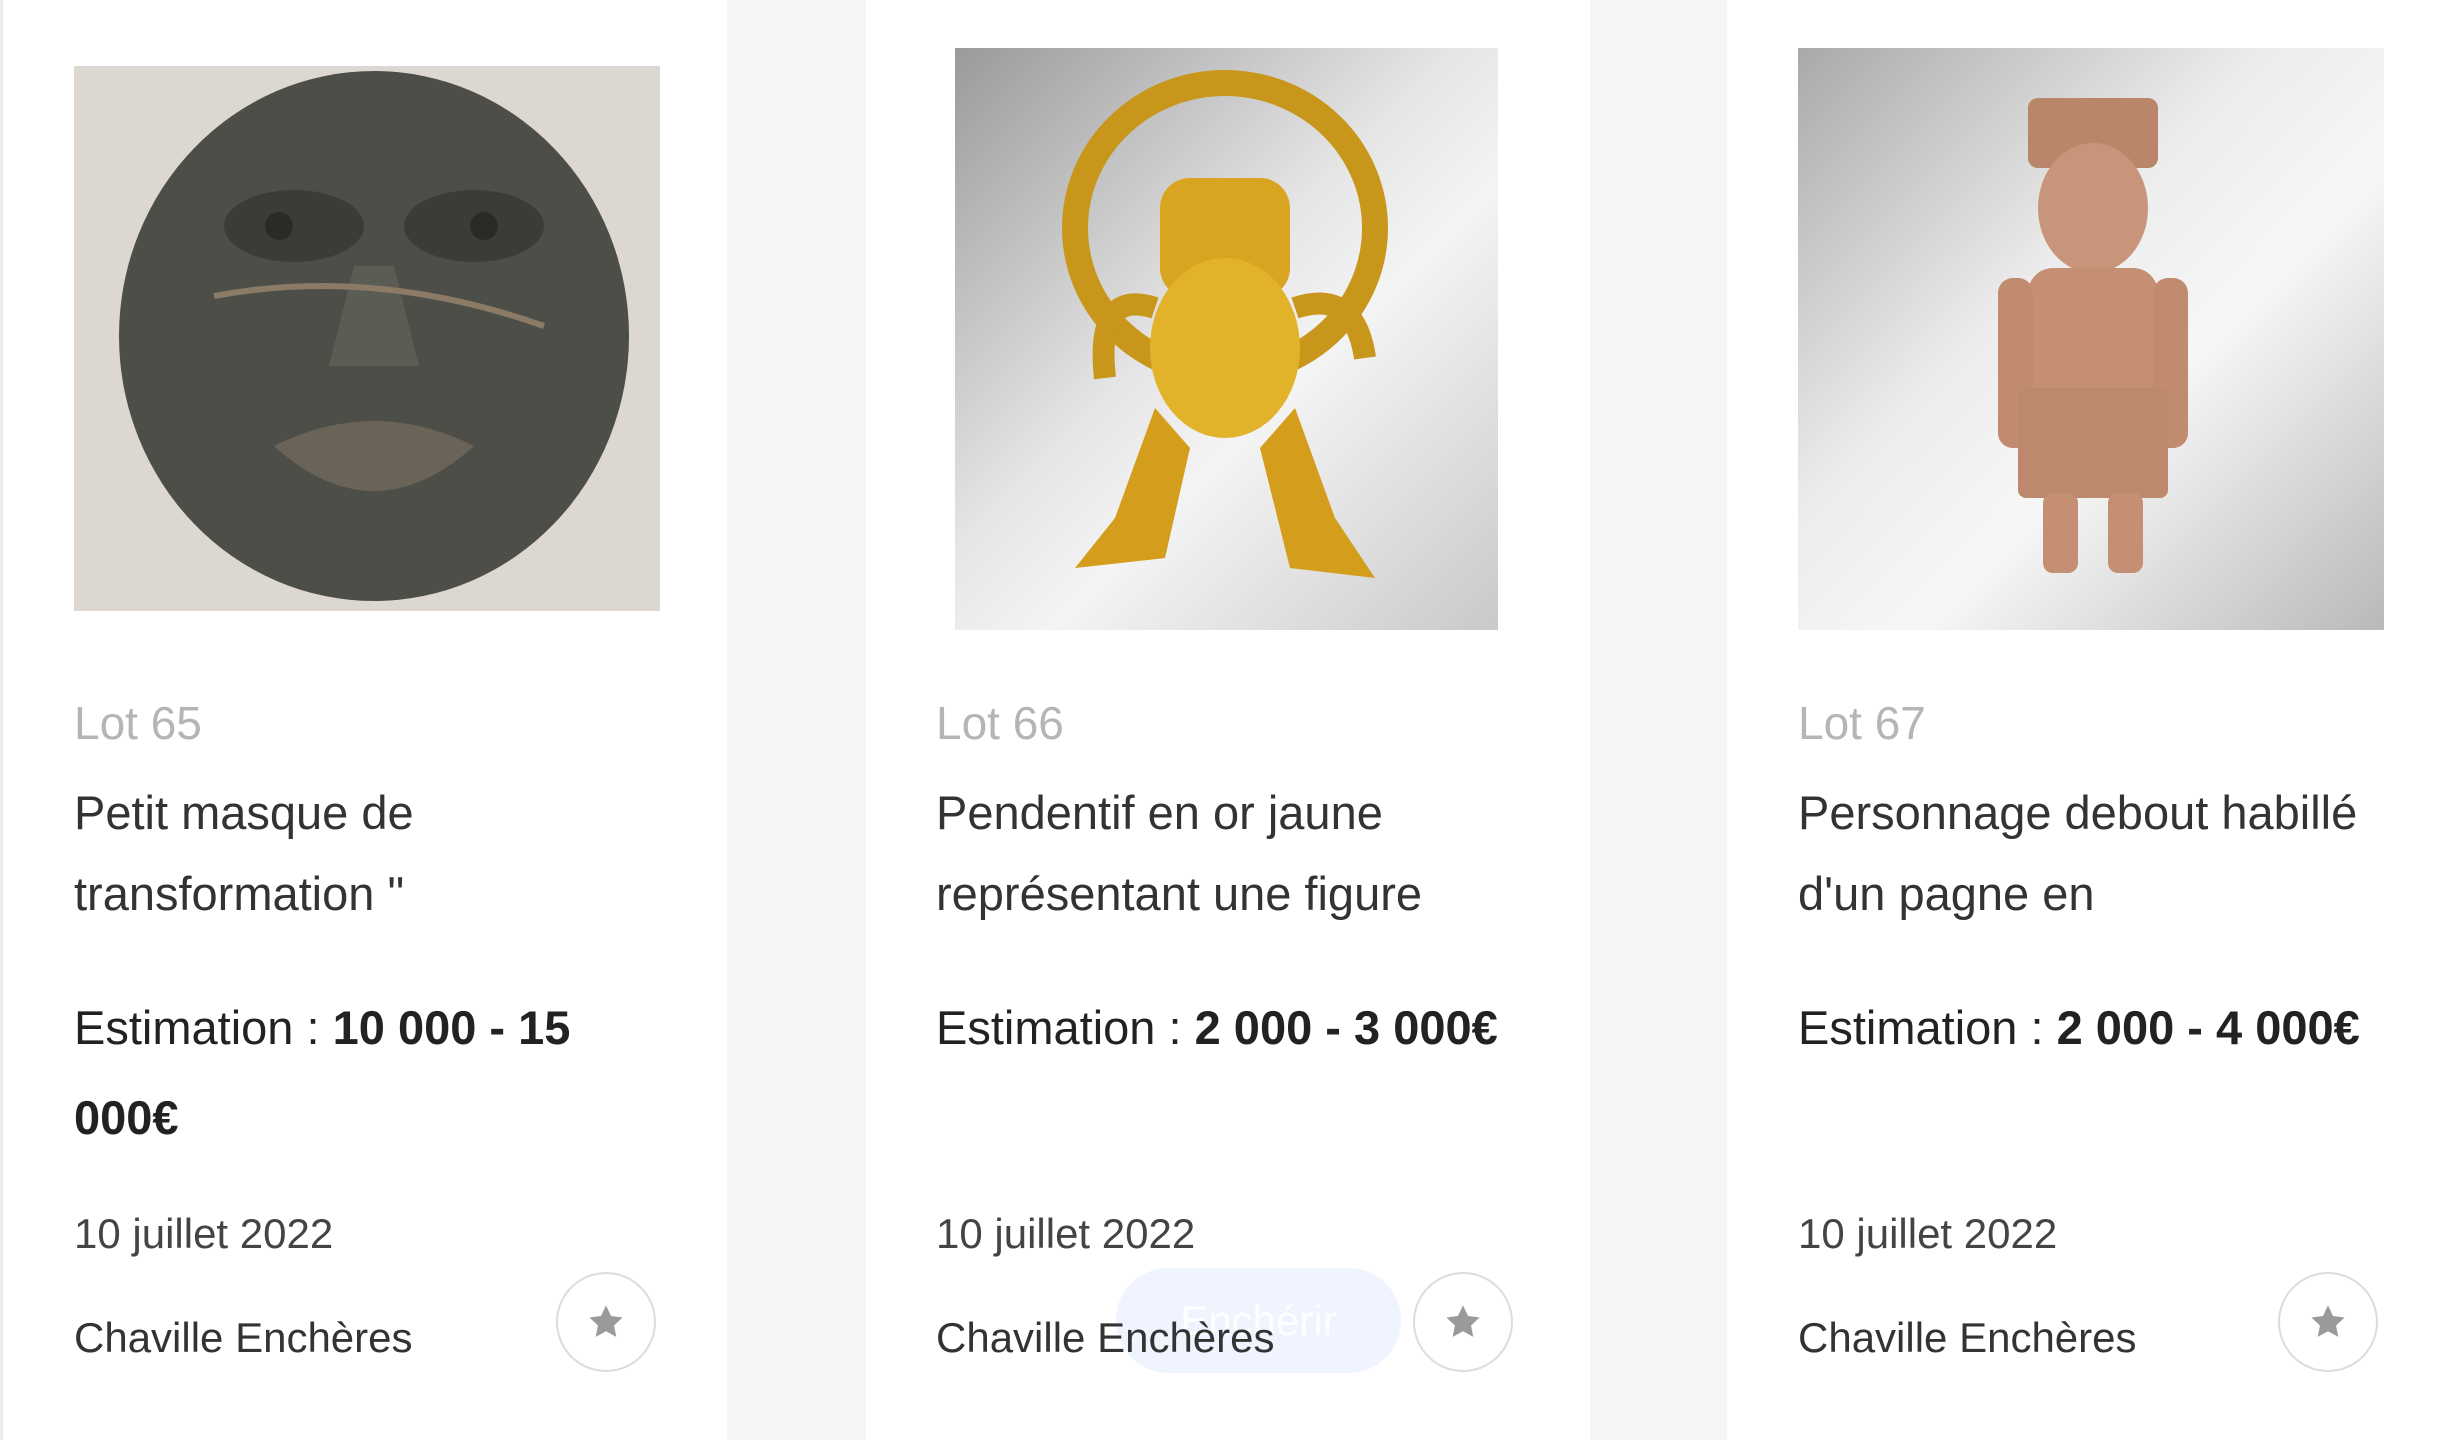 The width and height of the screenshot is (2448, 1440). Describe the element at coordinates (1226, 339) in the screenshot. I see `lot-image-pendant` at that location.